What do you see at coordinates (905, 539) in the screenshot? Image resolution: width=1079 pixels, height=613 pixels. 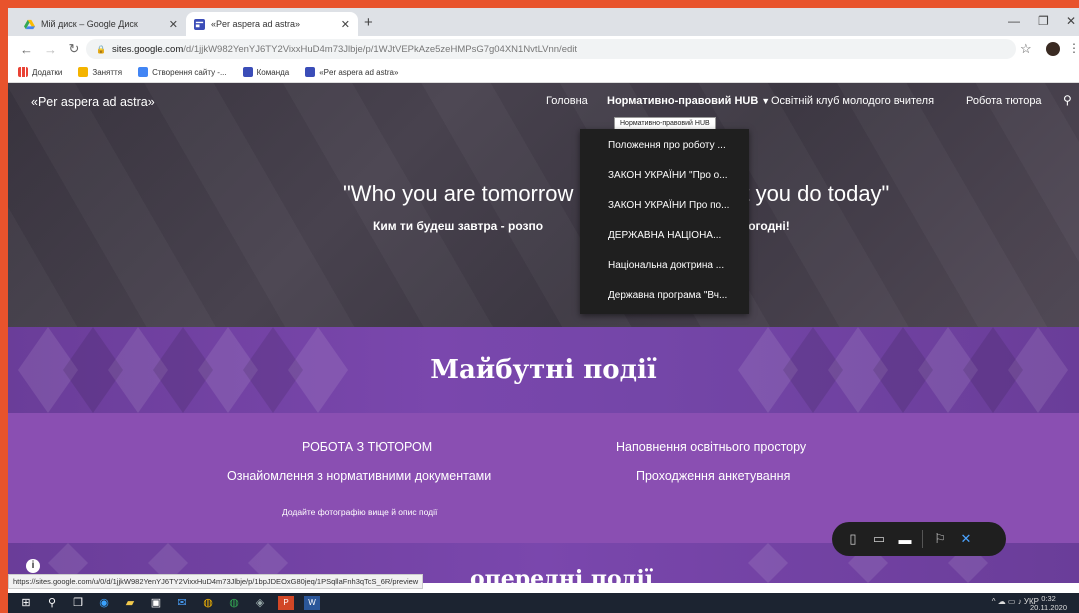 I see `desktop-preview-icon: ▬` at bounding box center [905, 539].